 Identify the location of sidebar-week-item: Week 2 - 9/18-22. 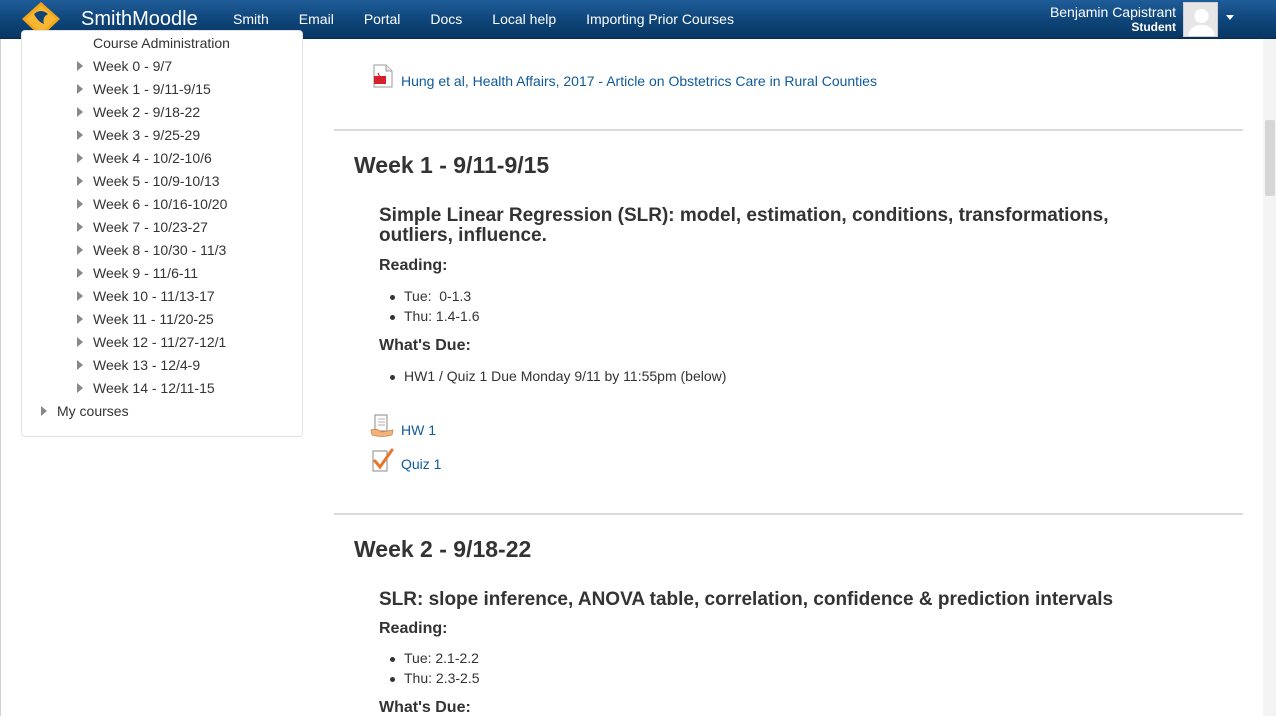
(146, 112).